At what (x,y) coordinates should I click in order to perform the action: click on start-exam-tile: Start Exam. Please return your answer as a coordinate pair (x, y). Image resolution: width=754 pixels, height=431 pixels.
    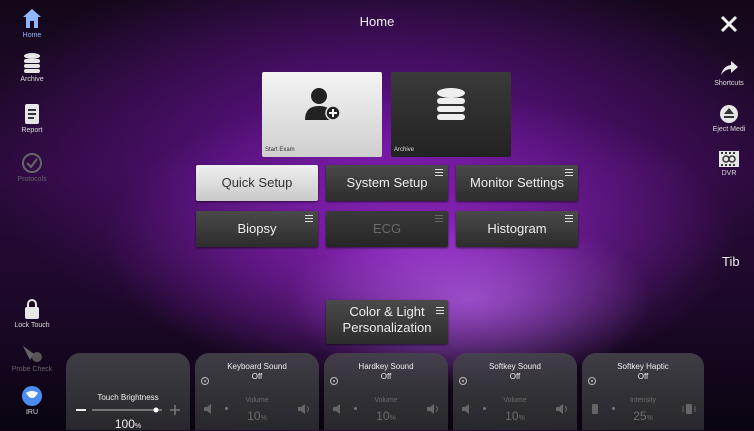
    Looking at the image, I should click on (322, 114).